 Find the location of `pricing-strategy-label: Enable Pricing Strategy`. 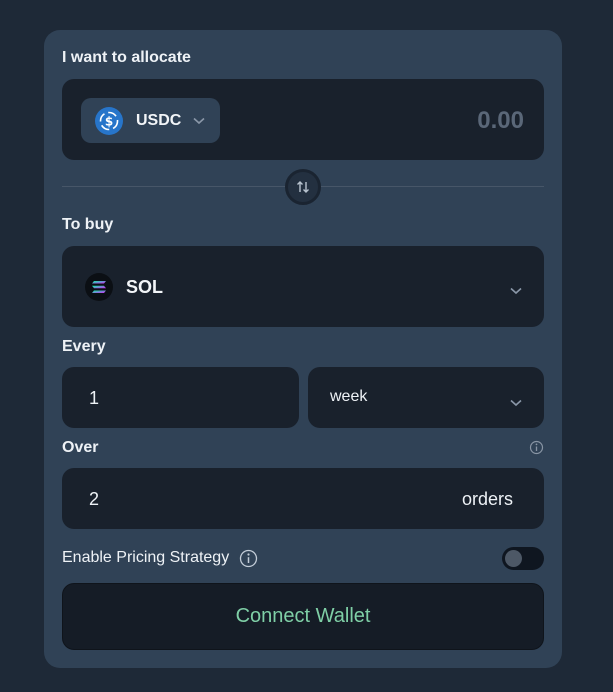

pricing-strategy-label: Enable Pricing Strategy is located at coordinates (146, 557).